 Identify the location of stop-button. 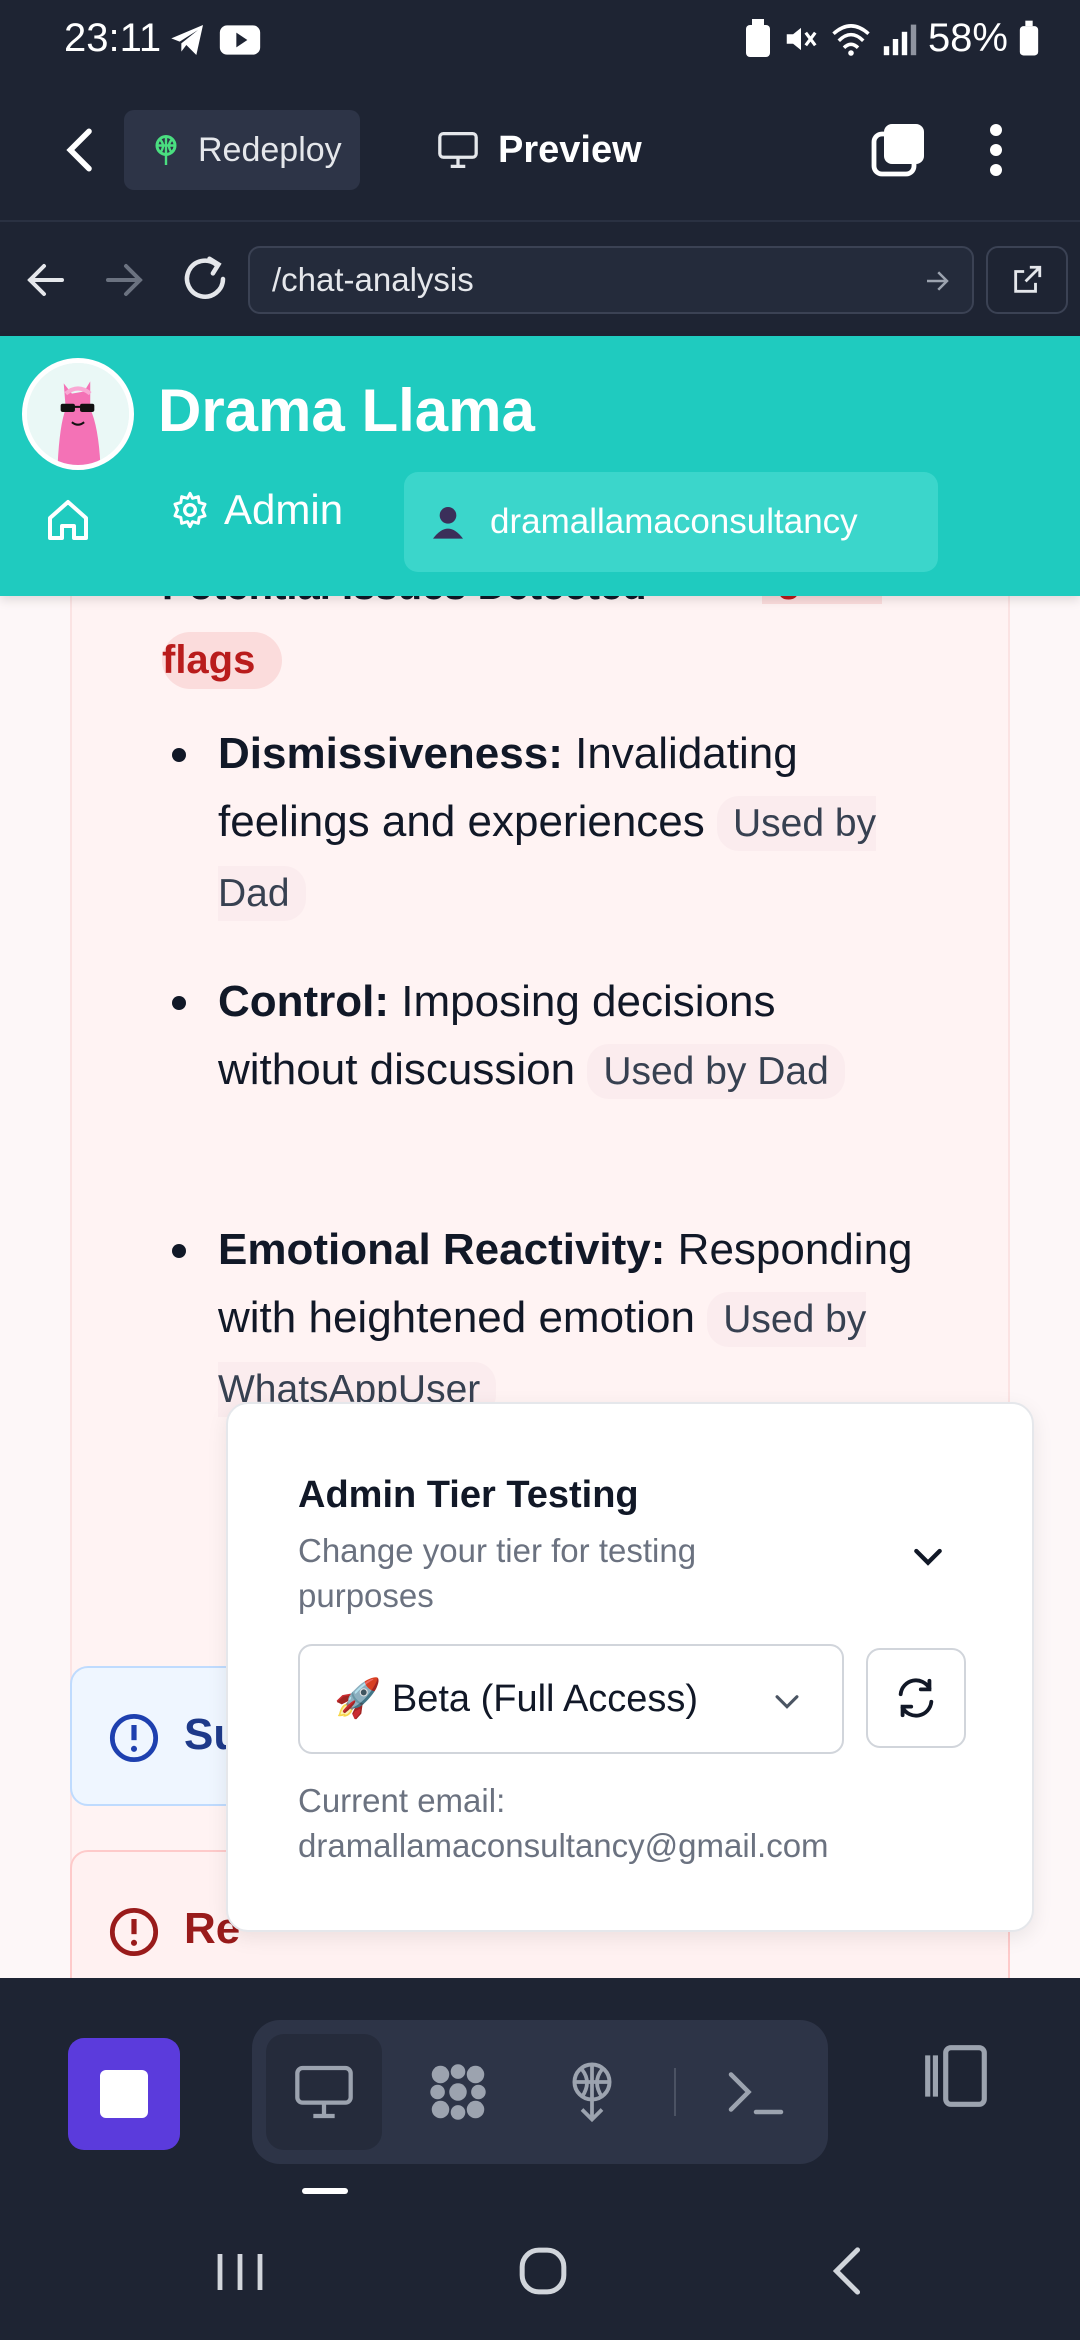
(124, 2094).